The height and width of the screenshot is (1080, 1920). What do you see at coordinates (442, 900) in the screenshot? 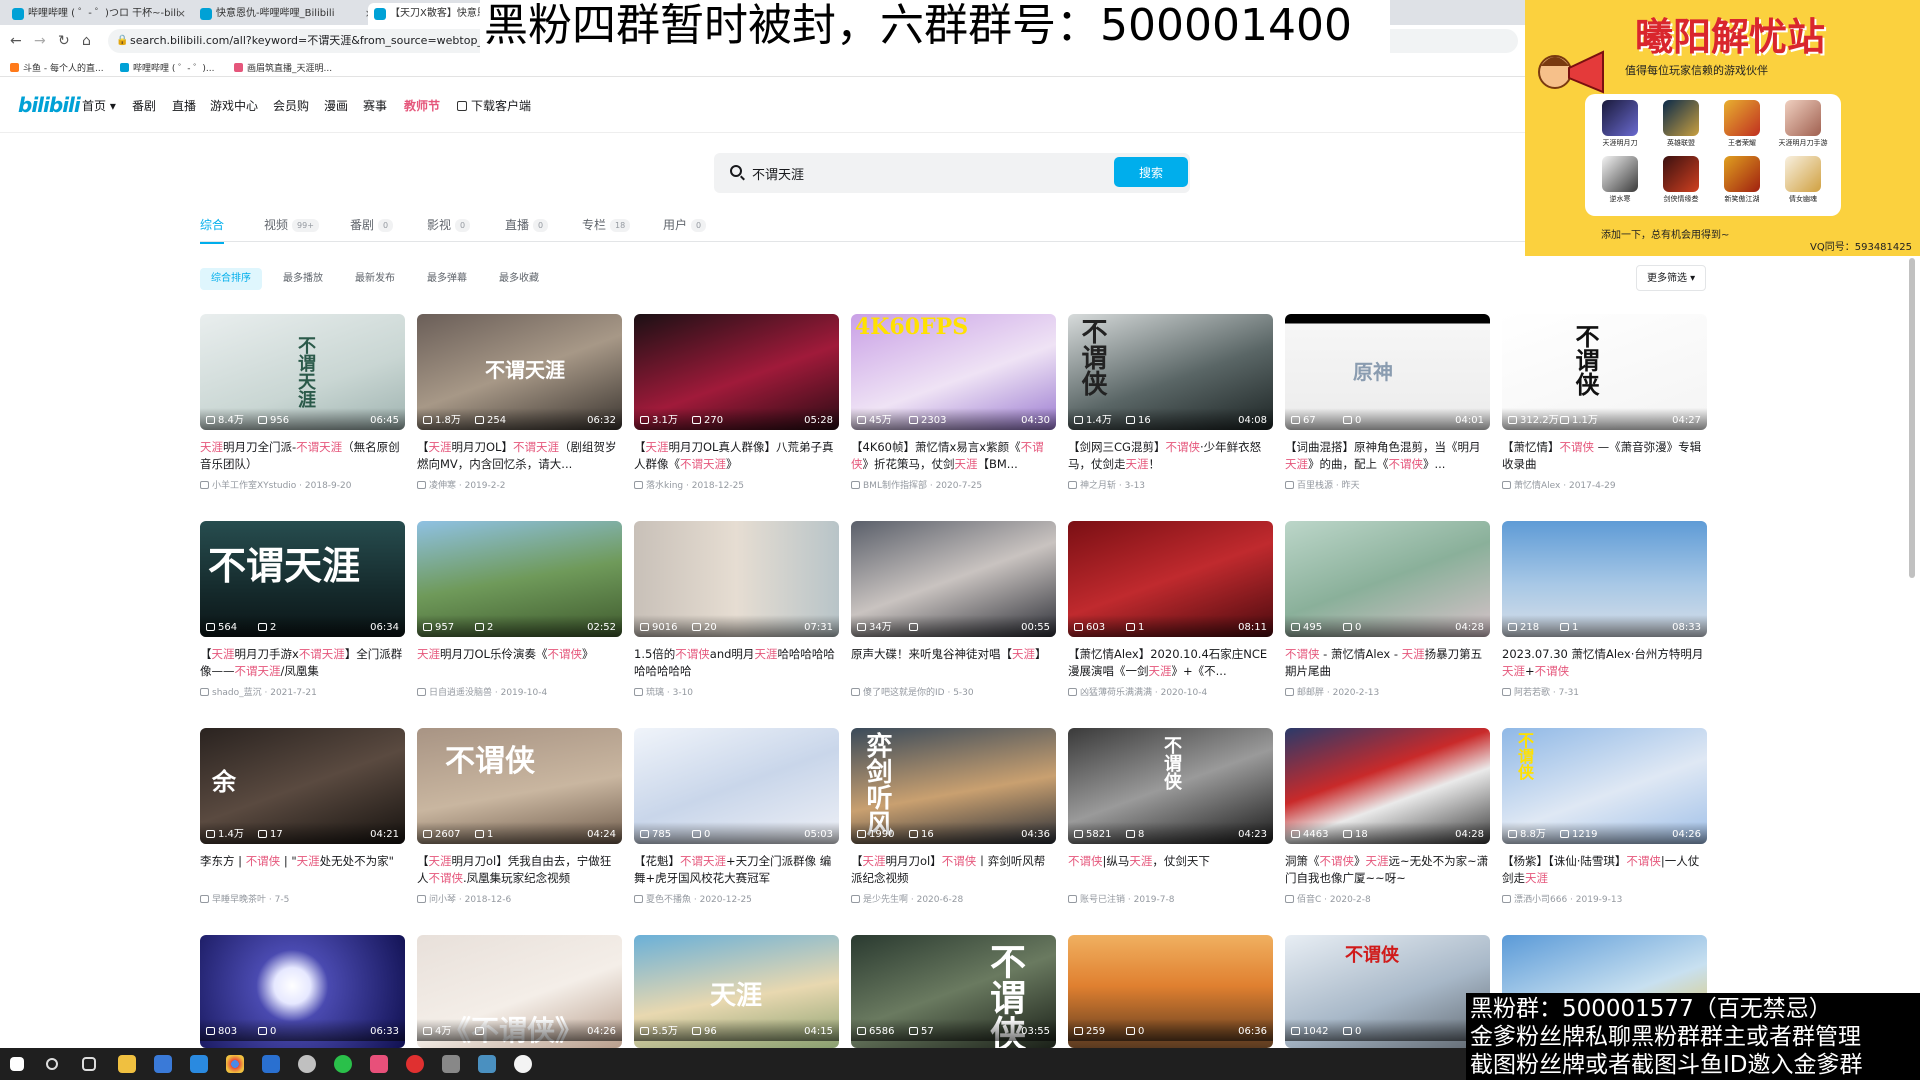
I see `uploader-name: 问小琴` at bounding box center [442, 900].